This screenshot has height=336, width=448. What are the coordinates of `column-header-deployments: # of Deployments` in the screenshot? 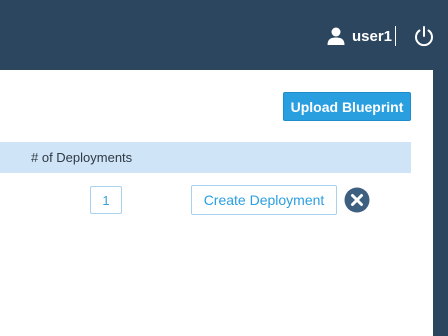 It's located at (82, 157).